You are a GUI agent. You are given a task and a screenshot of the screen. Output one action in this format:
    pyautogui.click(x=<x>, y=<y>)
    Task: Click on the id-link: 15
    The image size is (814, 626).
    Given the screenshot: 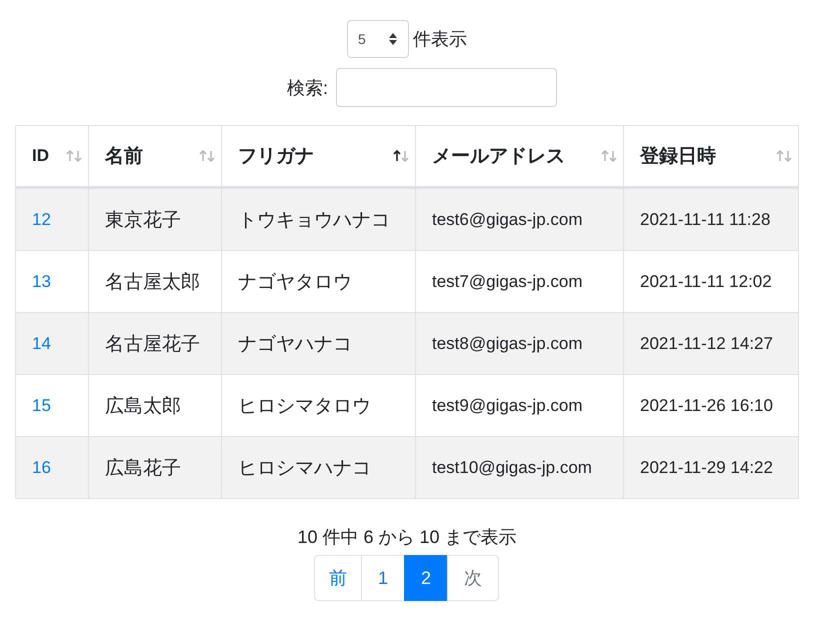 What is the action you would take?
    pyautogui.click(x=41, y=405)
    